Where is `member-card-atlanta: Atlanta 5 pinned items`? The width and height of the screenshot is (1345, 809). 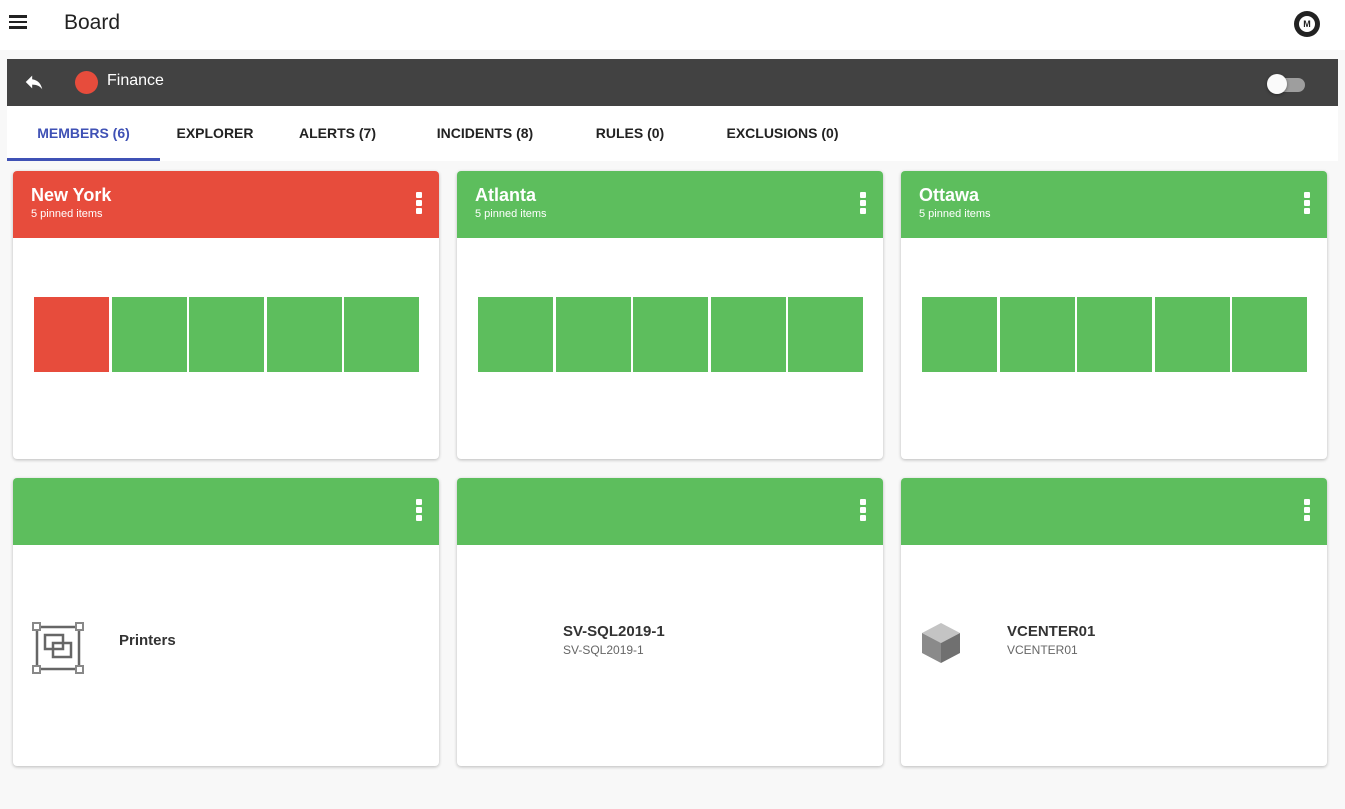 member-card-atlanta: Atlanta 5 pinned items is located at coordinates (670, 315).